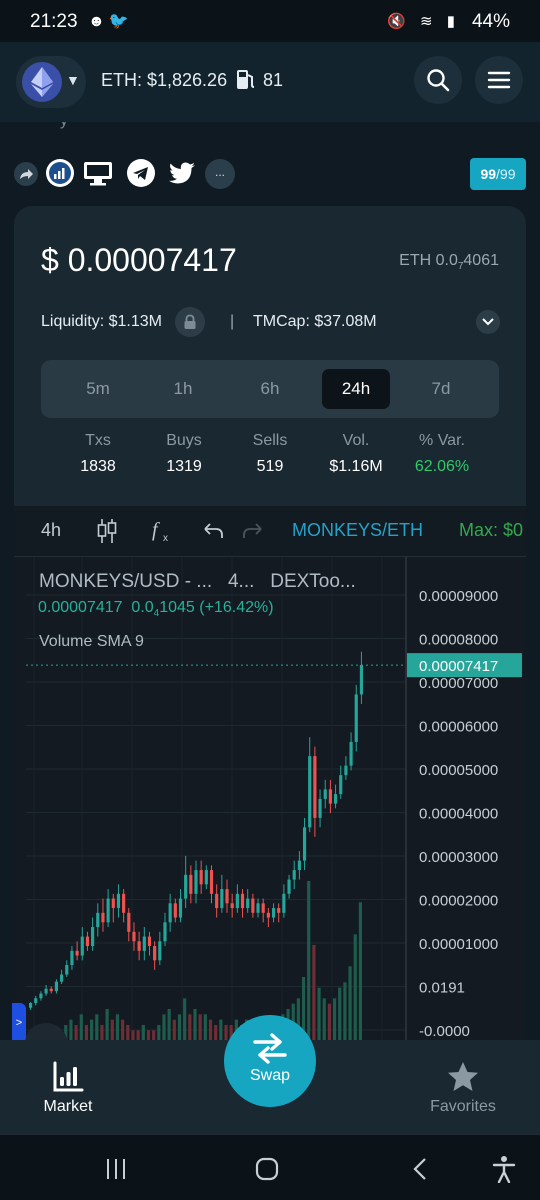  What do you see at coordinates (98, 389) in the screenshot?
I see `timeframe-5m: 5m` at bounding box center [98, 389].